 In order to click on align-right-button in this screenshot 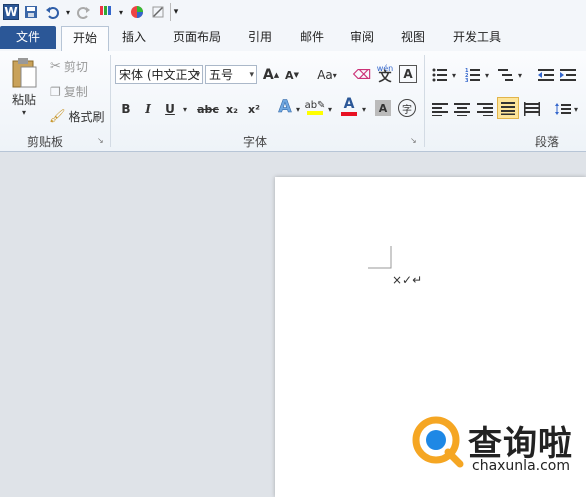, I will do `click(485, 109)`.